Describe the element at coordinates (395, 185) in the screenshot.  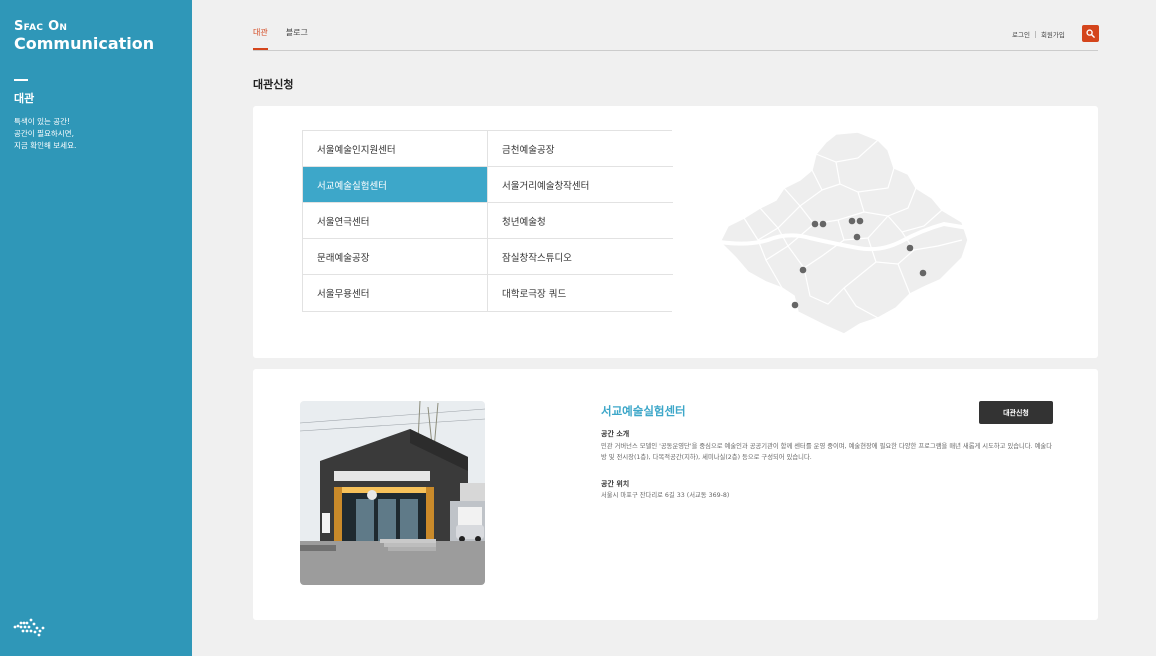
I see `venue-item-selected: 서교예술실험센터` at that location.